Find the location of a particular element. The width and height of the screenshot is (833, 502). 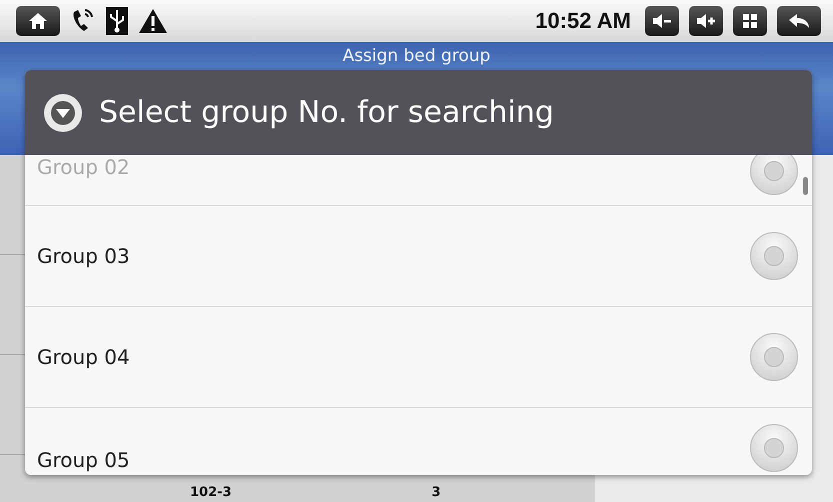

home-button is located at coordinates (38, 21).